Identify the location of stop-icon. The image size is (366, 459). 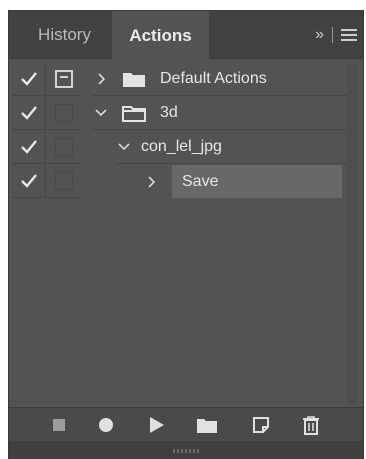
(59, 425).